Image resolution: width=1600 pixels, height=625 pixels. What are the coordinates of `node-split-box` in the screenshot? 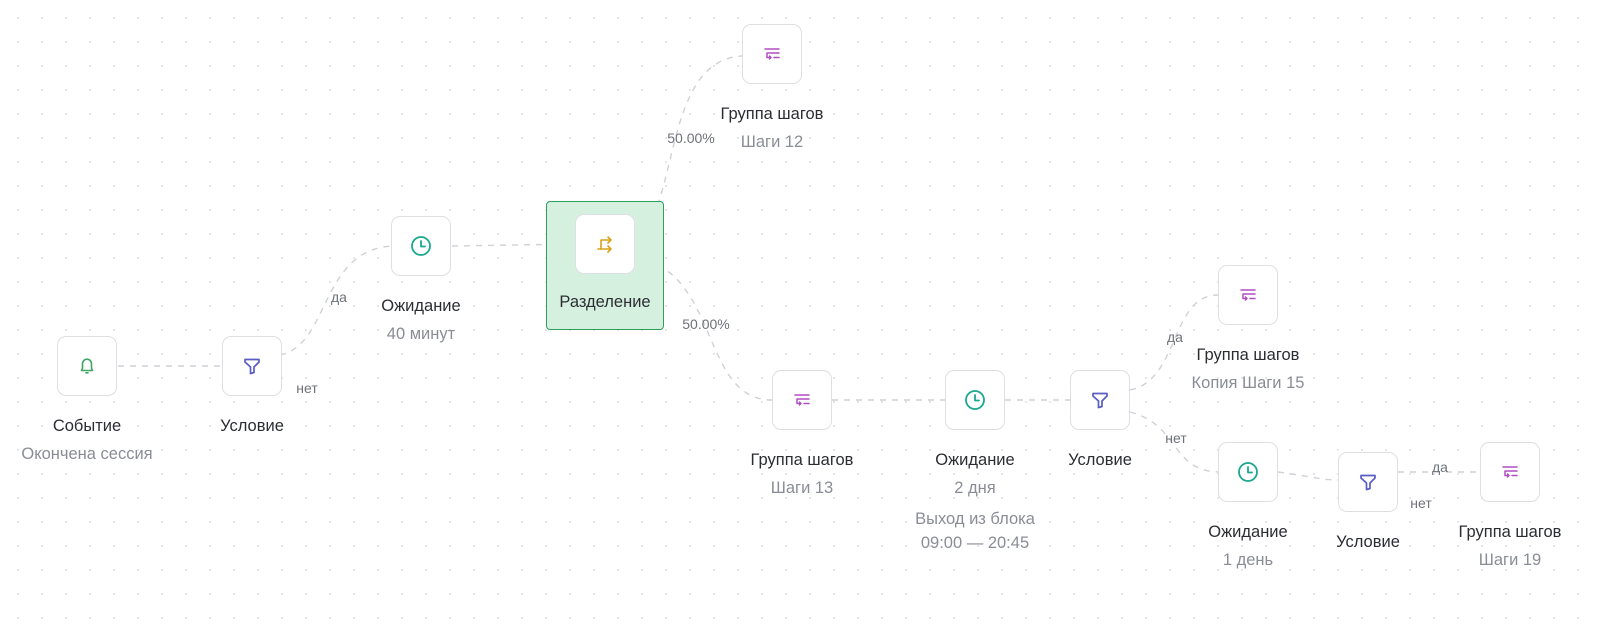 It's located at (605, 244).